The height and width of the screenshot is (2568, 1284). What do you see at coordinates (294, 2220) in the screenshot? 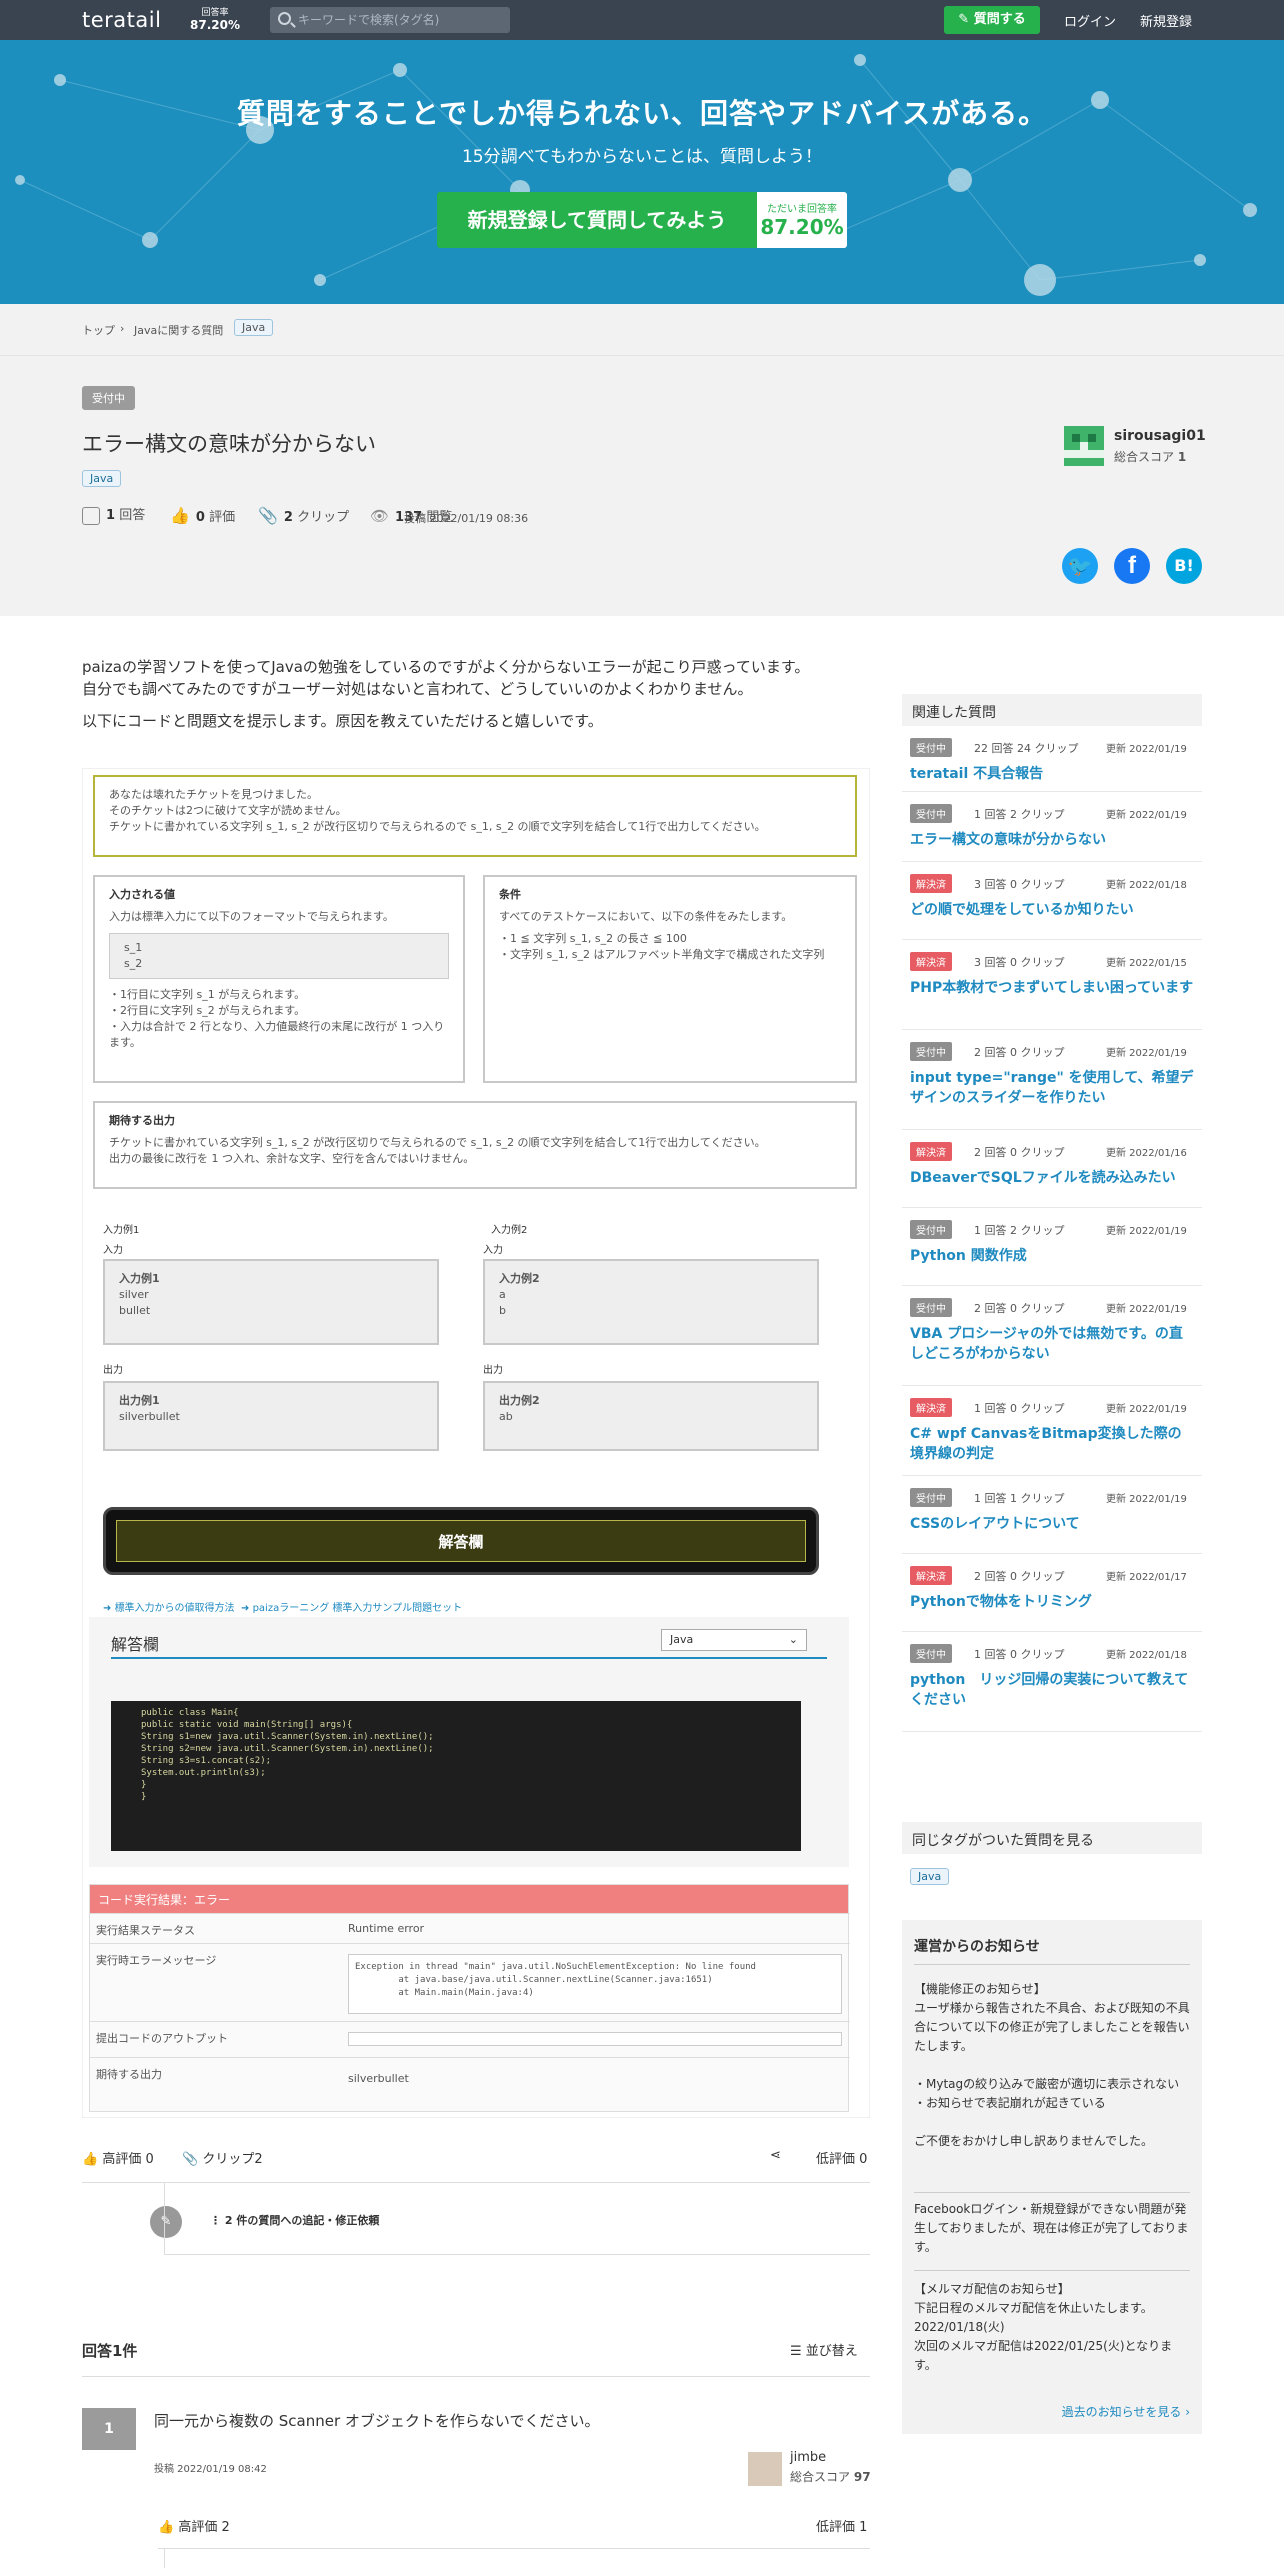
I see `edit-request-link: ⋮ 2 件の質問への追記・修正依頼` at bounding box center [294, 2220].